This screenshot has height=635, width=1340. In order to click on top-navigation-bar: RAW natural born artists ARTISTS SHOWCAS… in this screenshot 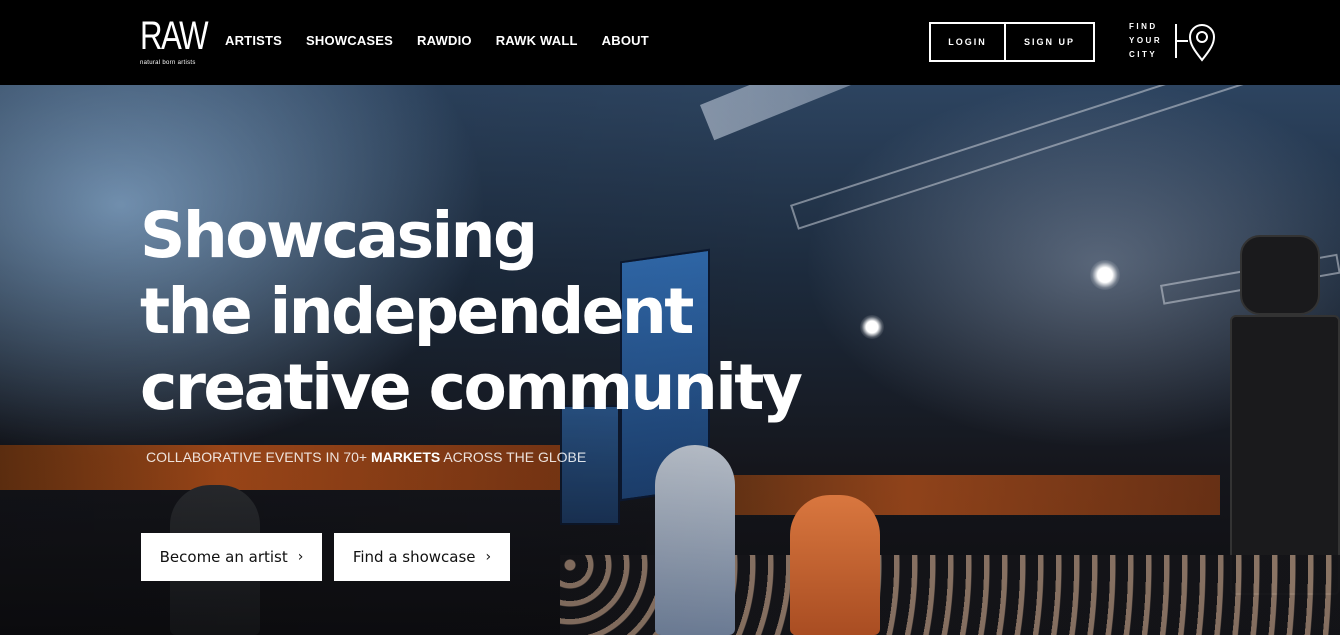, I will do `click(670, 42)`.